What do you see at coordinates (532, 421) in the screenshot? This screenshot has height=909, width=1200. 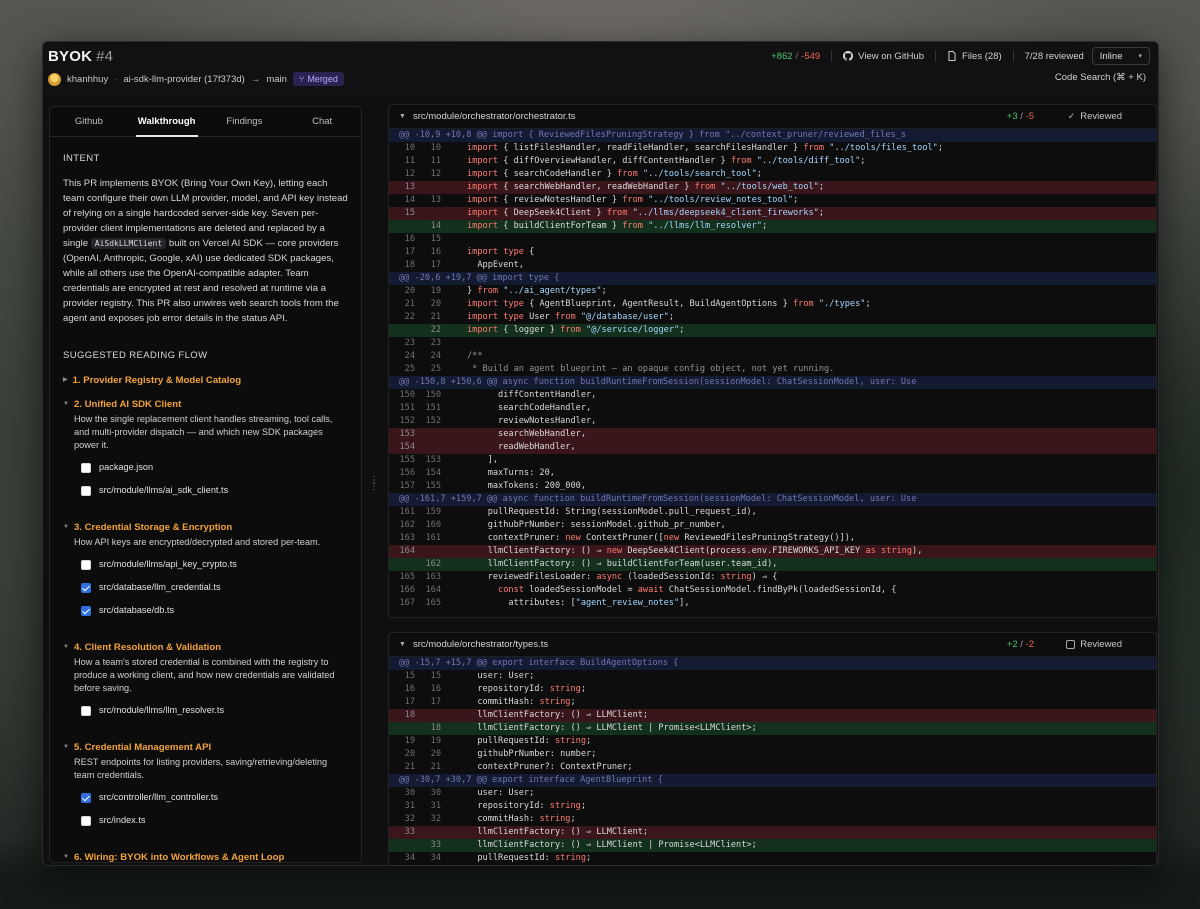 I see `code-text: reviewNotesHandler,` at bounding box center [532, 421].